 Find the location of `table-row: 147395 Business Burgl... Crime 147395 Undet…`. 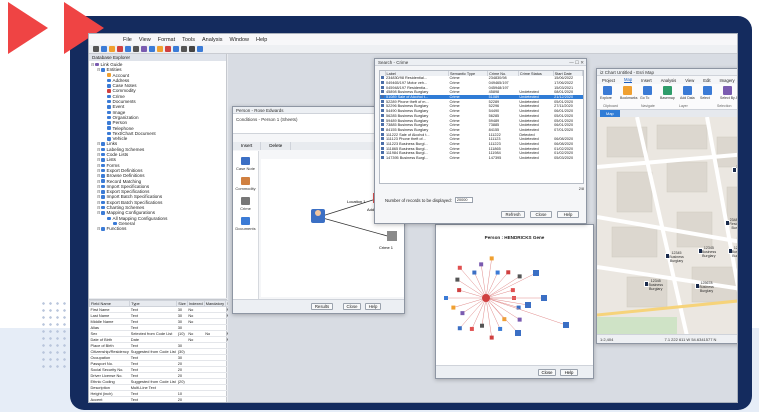

table-row: 147395 Business Burgl... Crime 147395 Undet… is located at coordinates (481, 158).